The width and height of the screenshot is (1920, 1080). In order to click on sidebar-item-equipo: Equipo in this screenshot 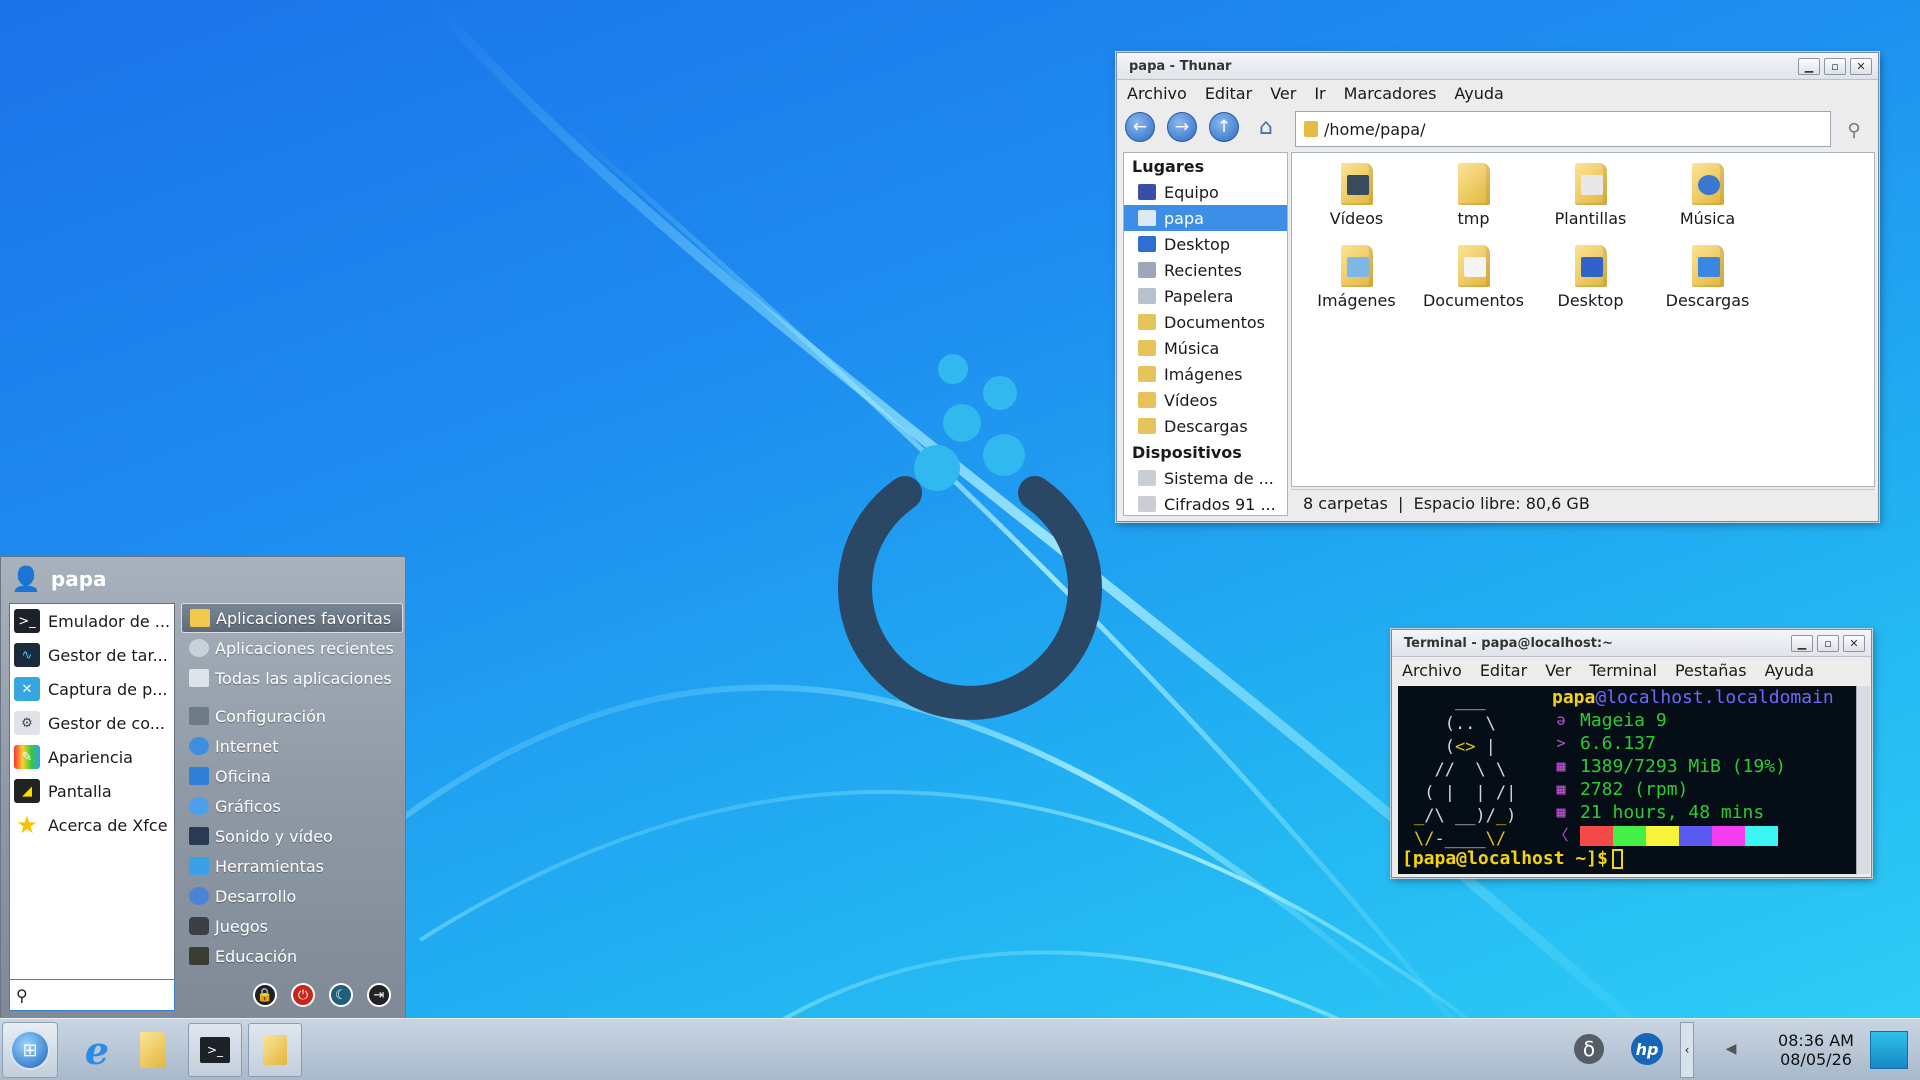, I will do `click(1205, 192)`.